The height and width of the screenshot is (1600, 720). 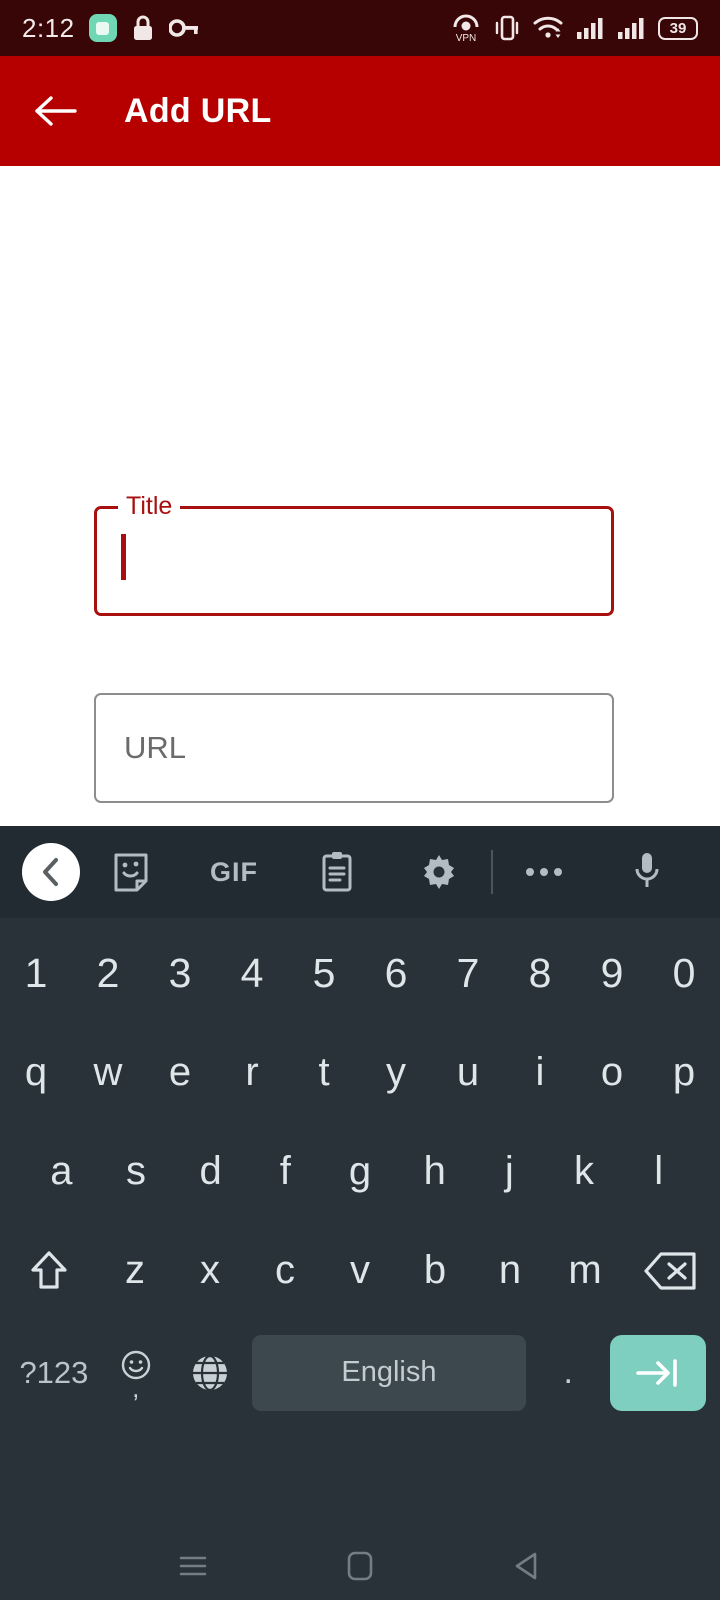 I want to click on key-7: 7, so click(x=468, y=973).